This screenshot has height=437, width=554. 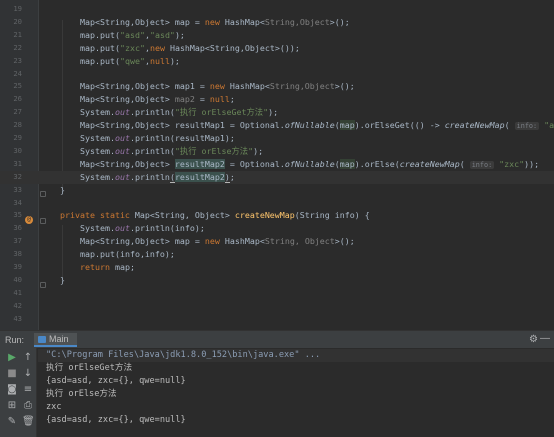 What do you see at coordinates (28, 374) in the screenshot?
I see `scroll-down-icon: ↓` at bounding box center [28, 374].